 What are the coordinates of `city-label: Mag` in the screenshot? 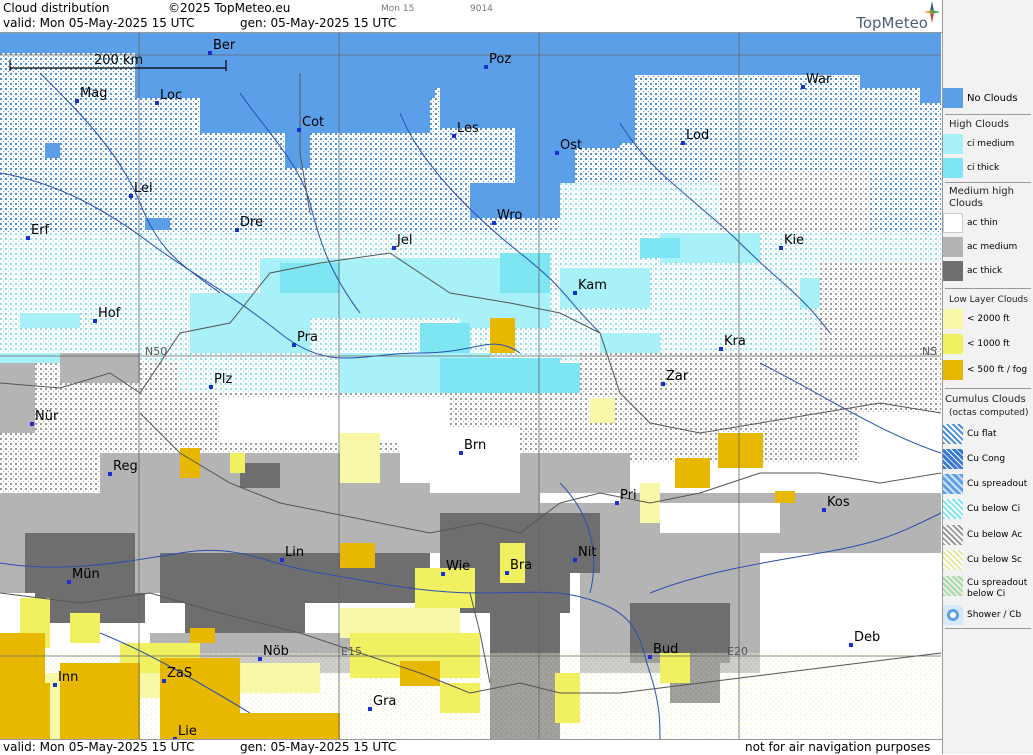 It's located at (93, 93).